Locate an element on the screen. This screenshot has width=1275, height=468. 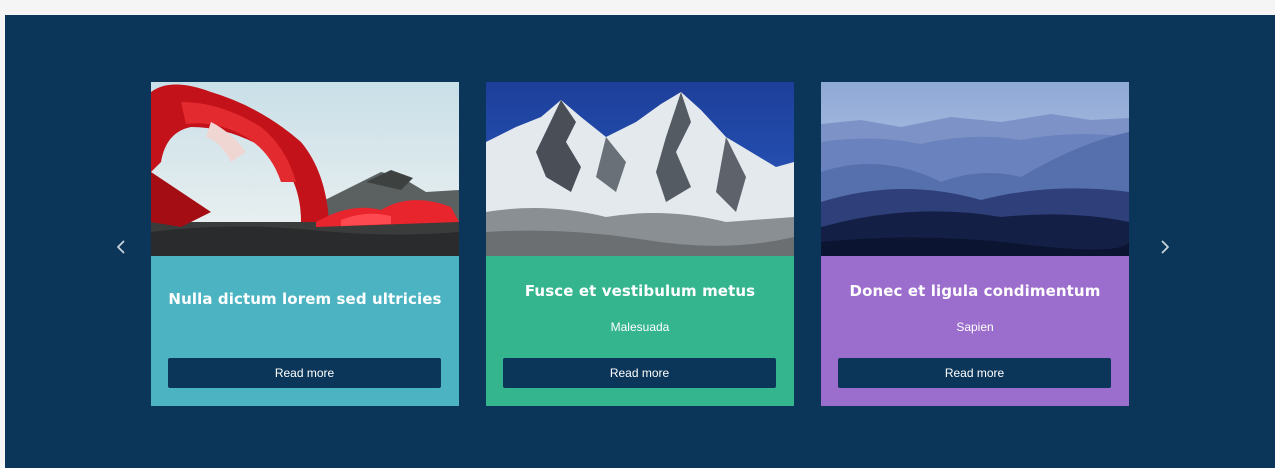
card-subtitle: Malesuada is located at coordinates (640, 327).